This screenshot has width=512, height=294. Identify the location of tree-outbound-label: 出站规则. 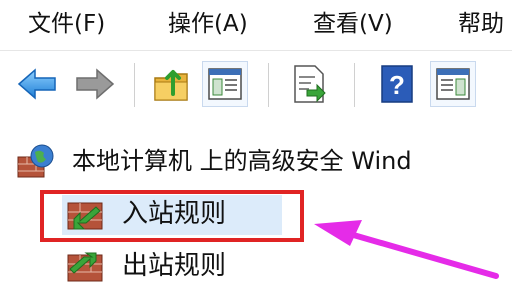
(174, 266).